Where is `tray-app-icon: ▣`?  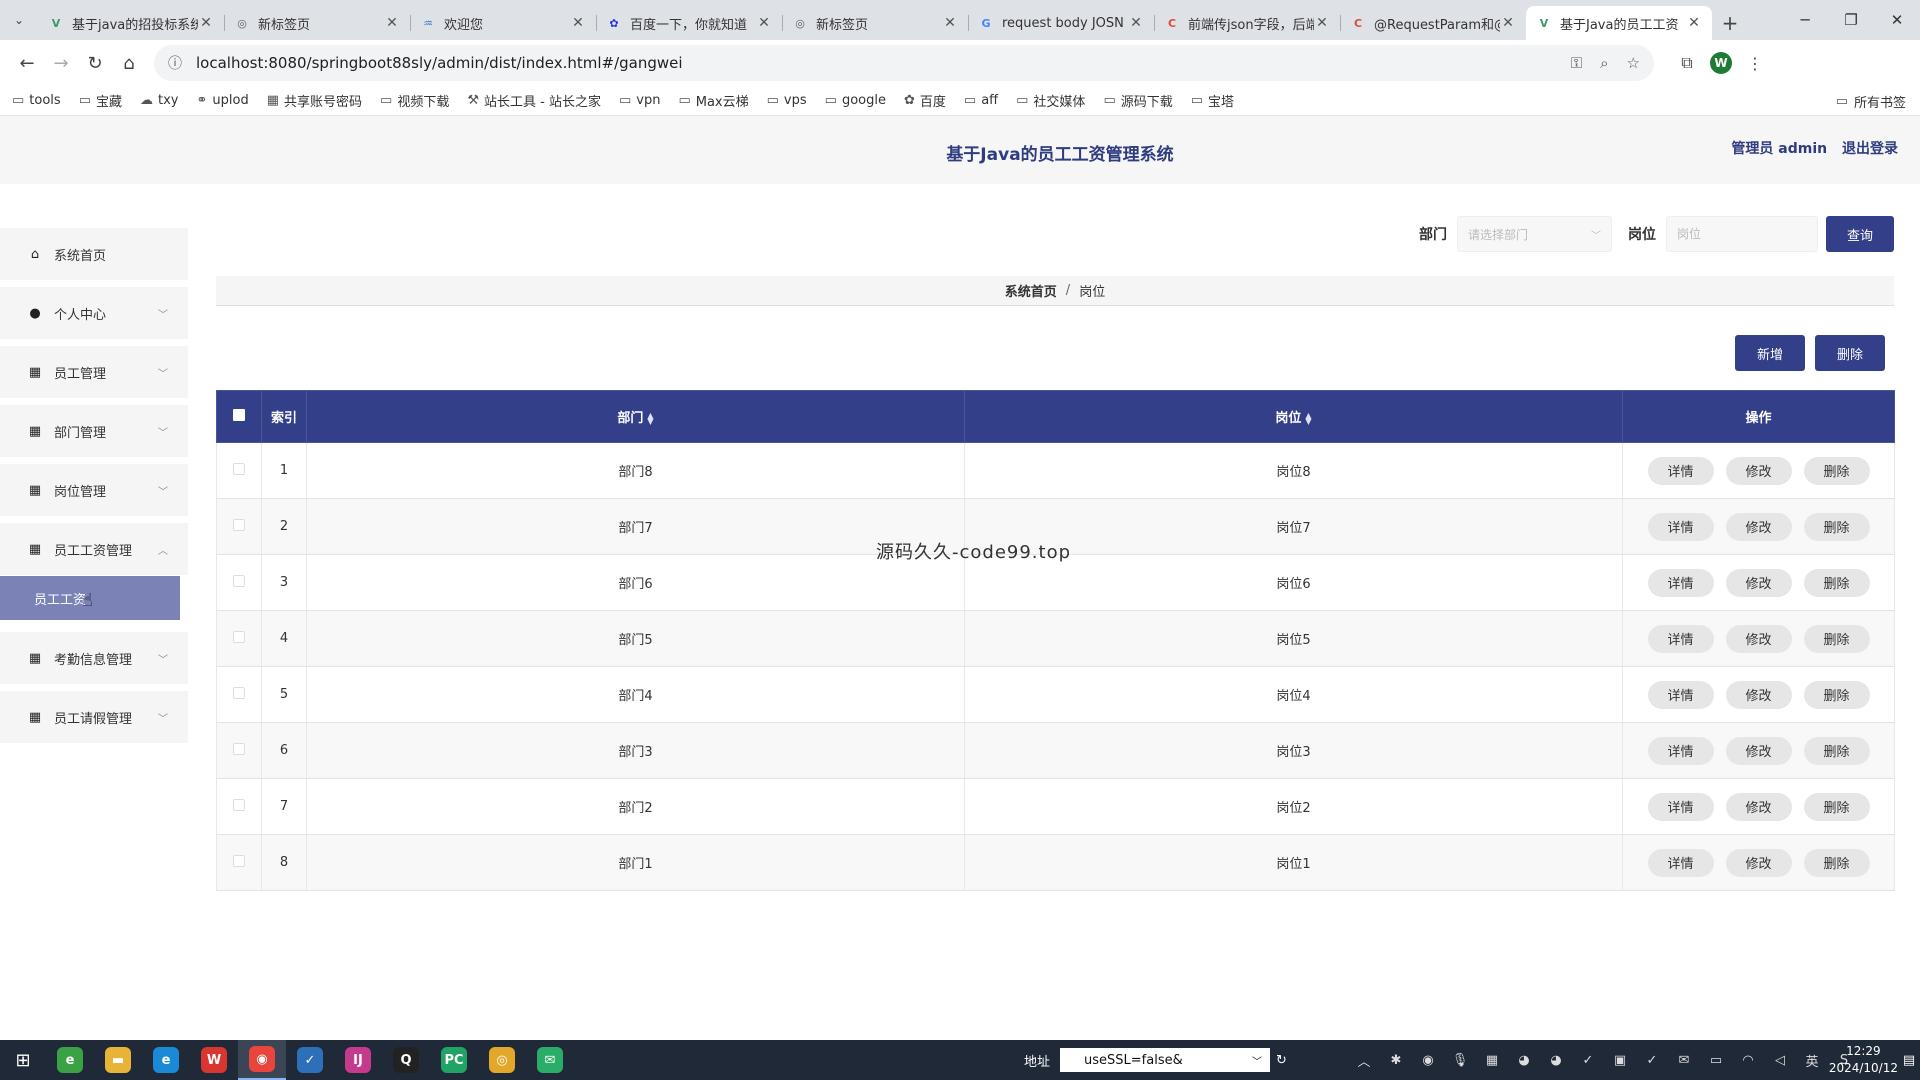
tray-app-icon: ▣ is located at coordinates (1620, 1060).